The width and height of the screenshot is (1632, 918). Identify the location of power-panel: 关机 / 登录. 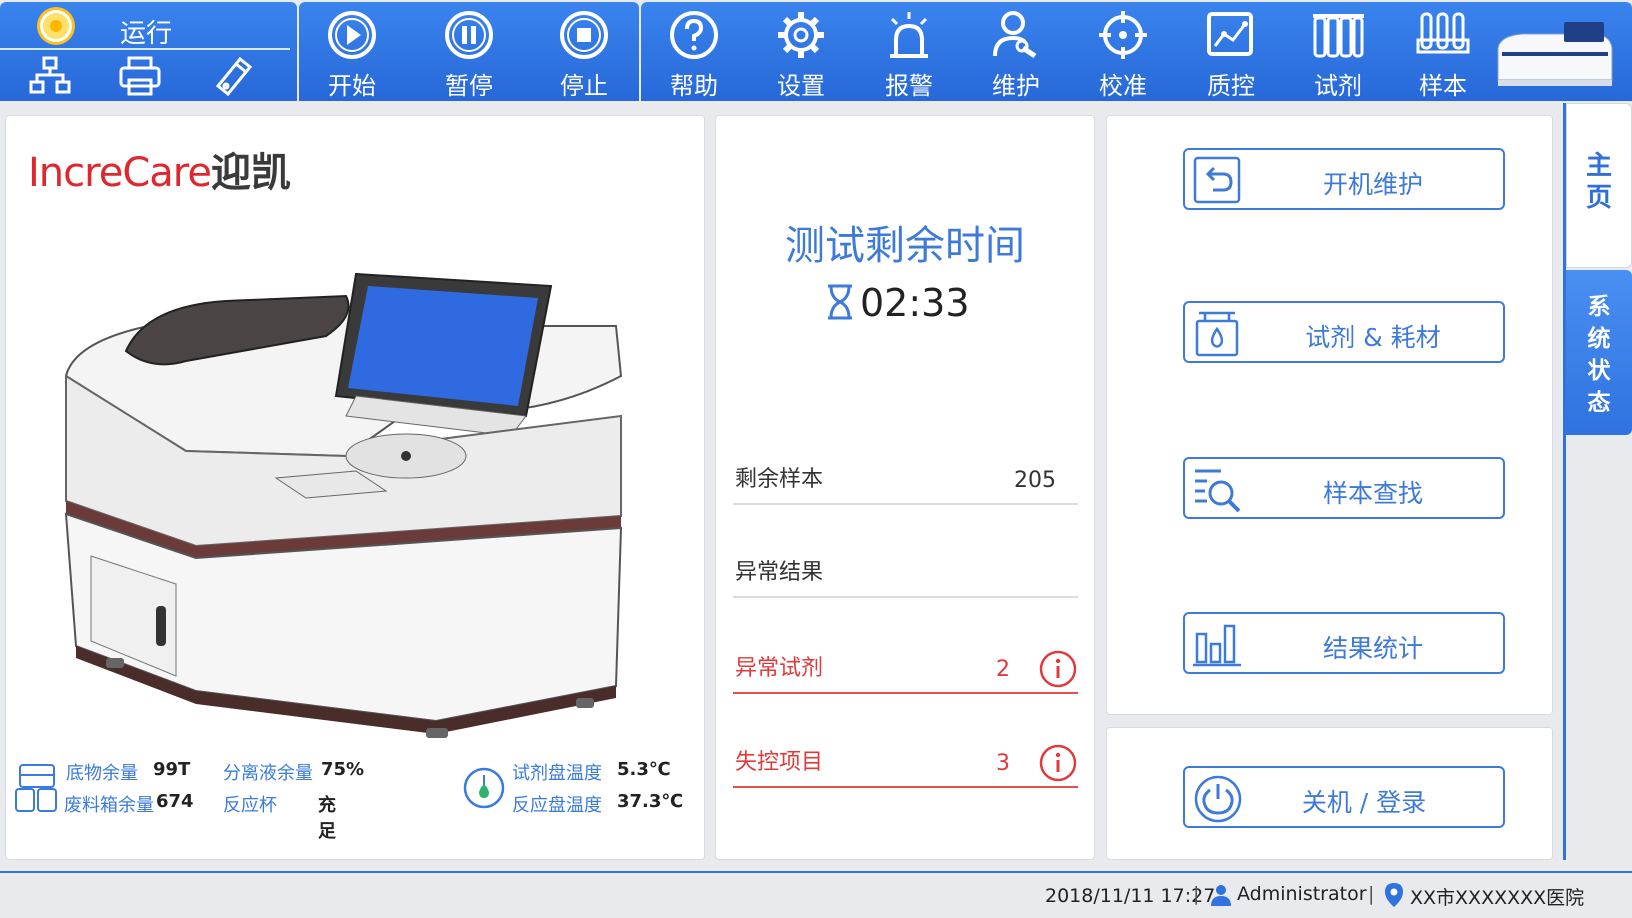
(1329, 793).